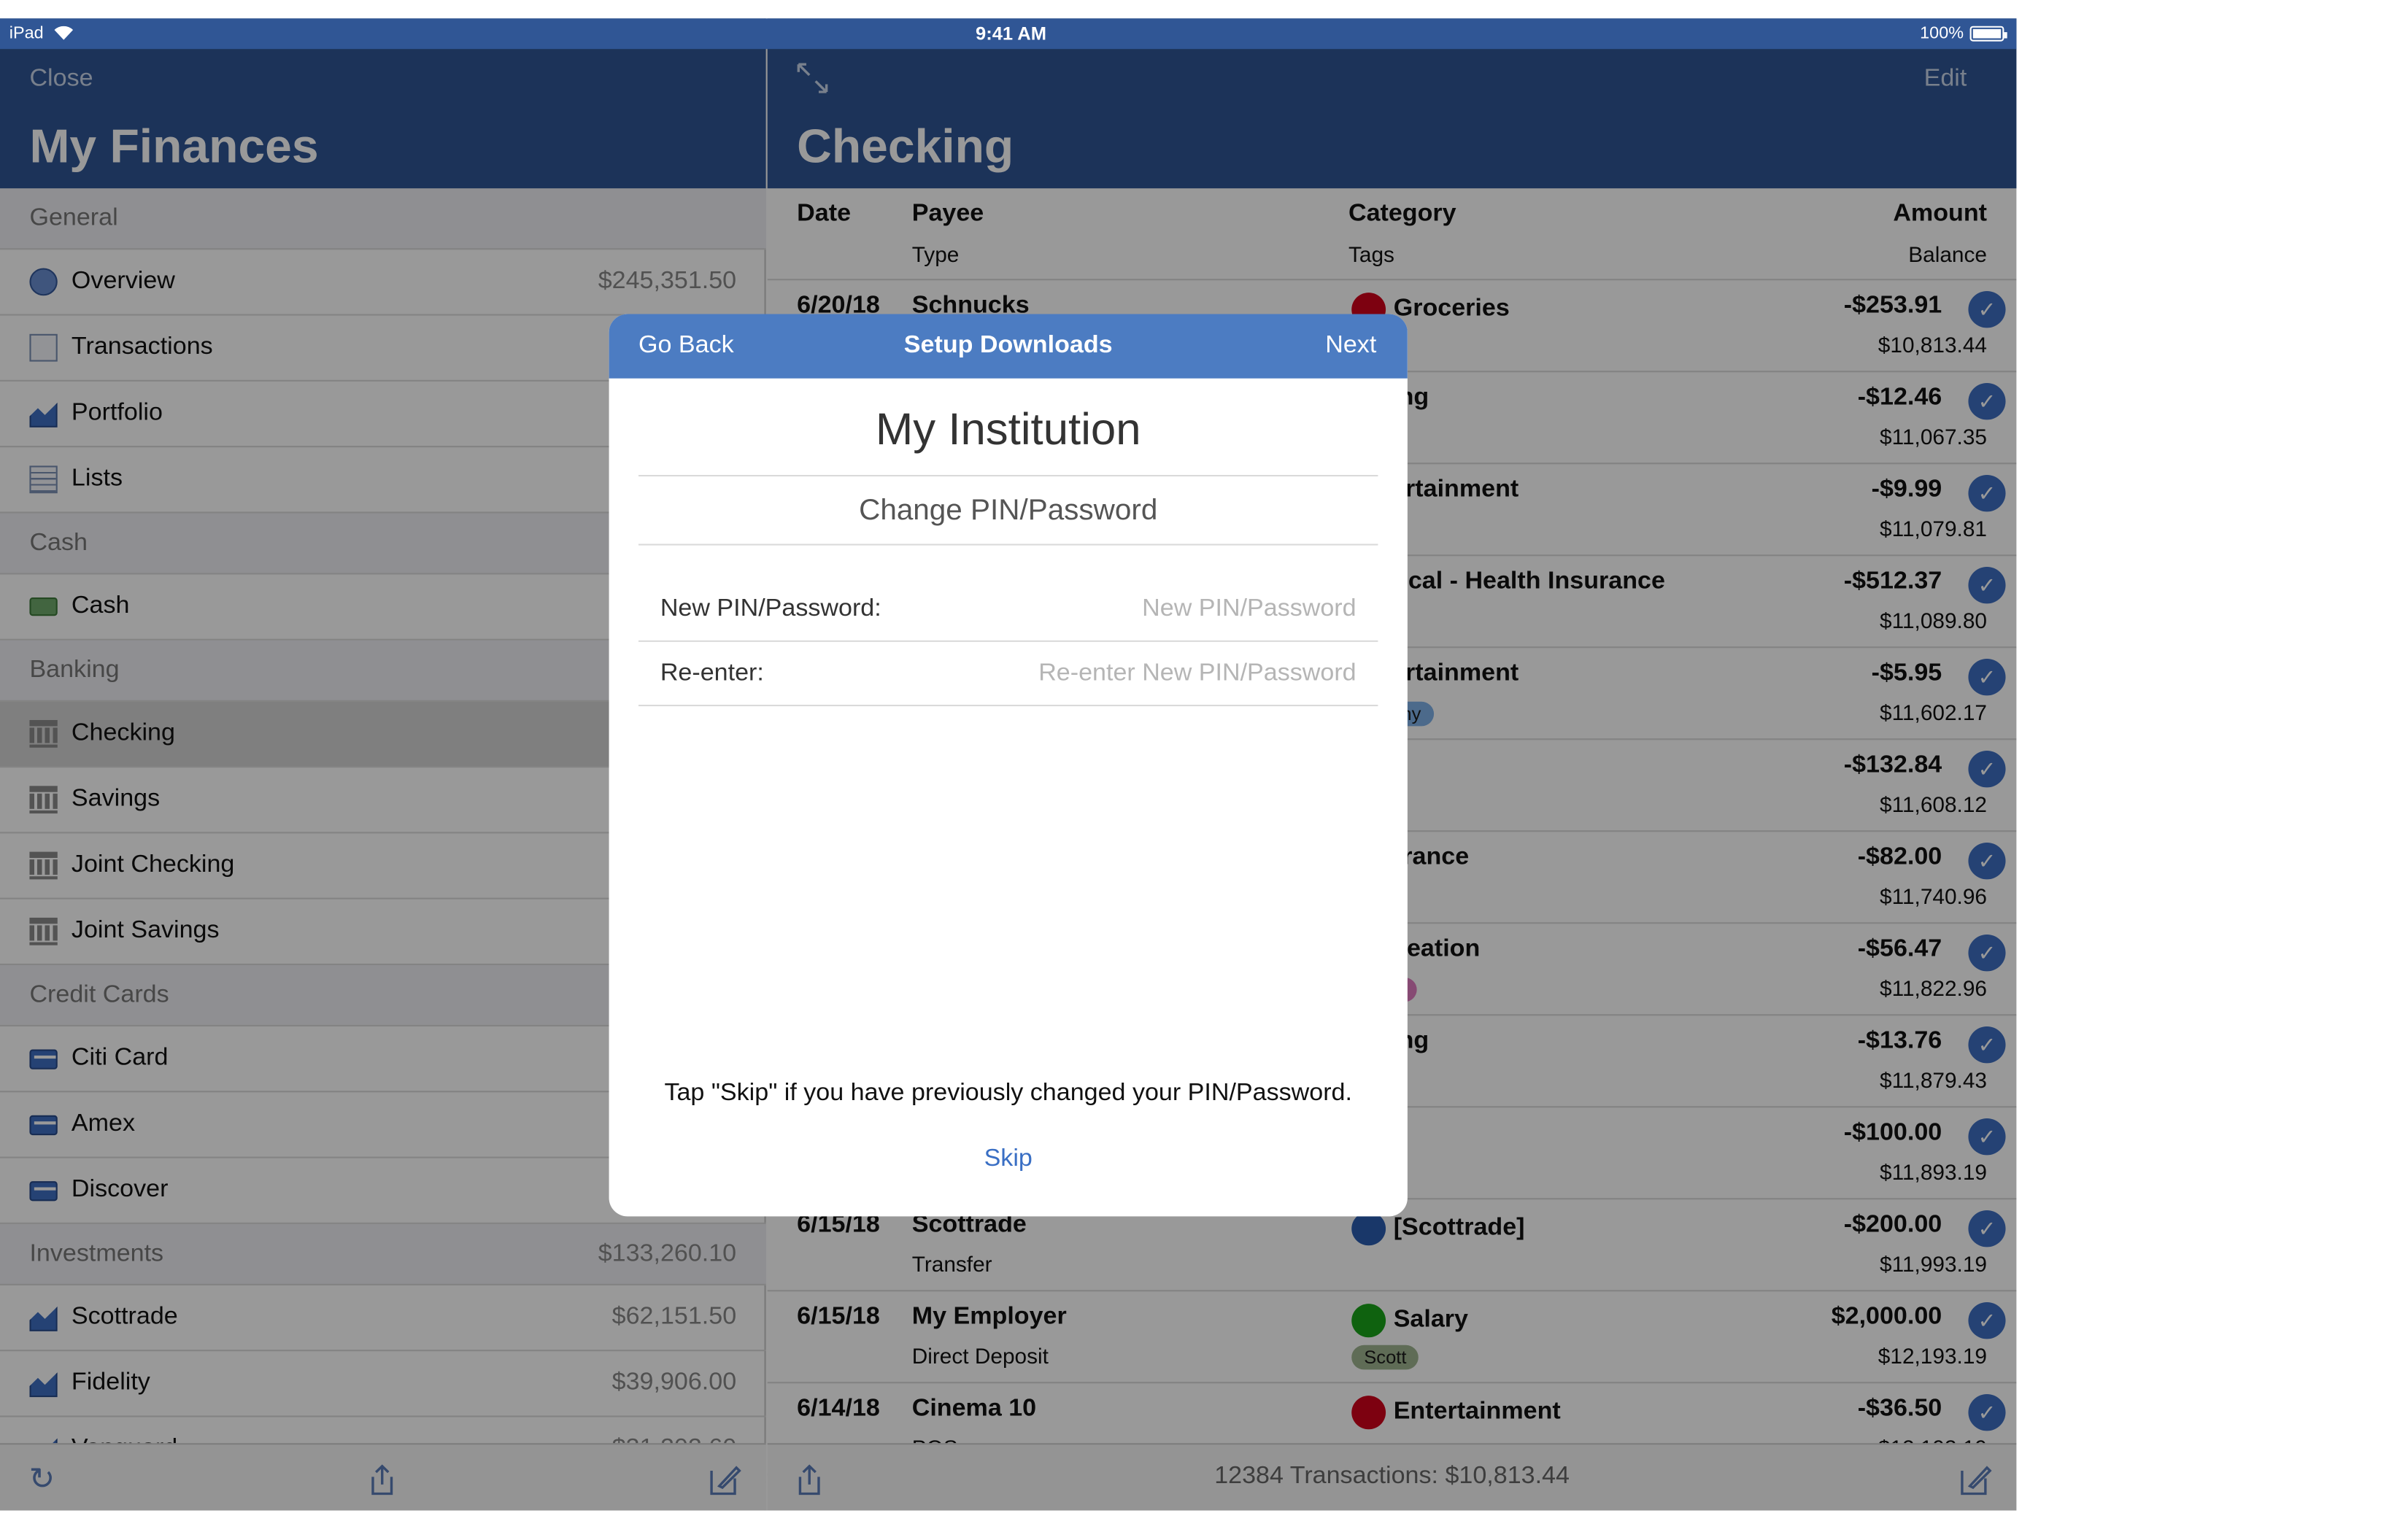 The width and height of the screenshot is (2408, 1532). What do you see at coordinates (1009, 1160) in the screenshot?
I see `skip-button: Skip` at bounding box center [1009, 1160].